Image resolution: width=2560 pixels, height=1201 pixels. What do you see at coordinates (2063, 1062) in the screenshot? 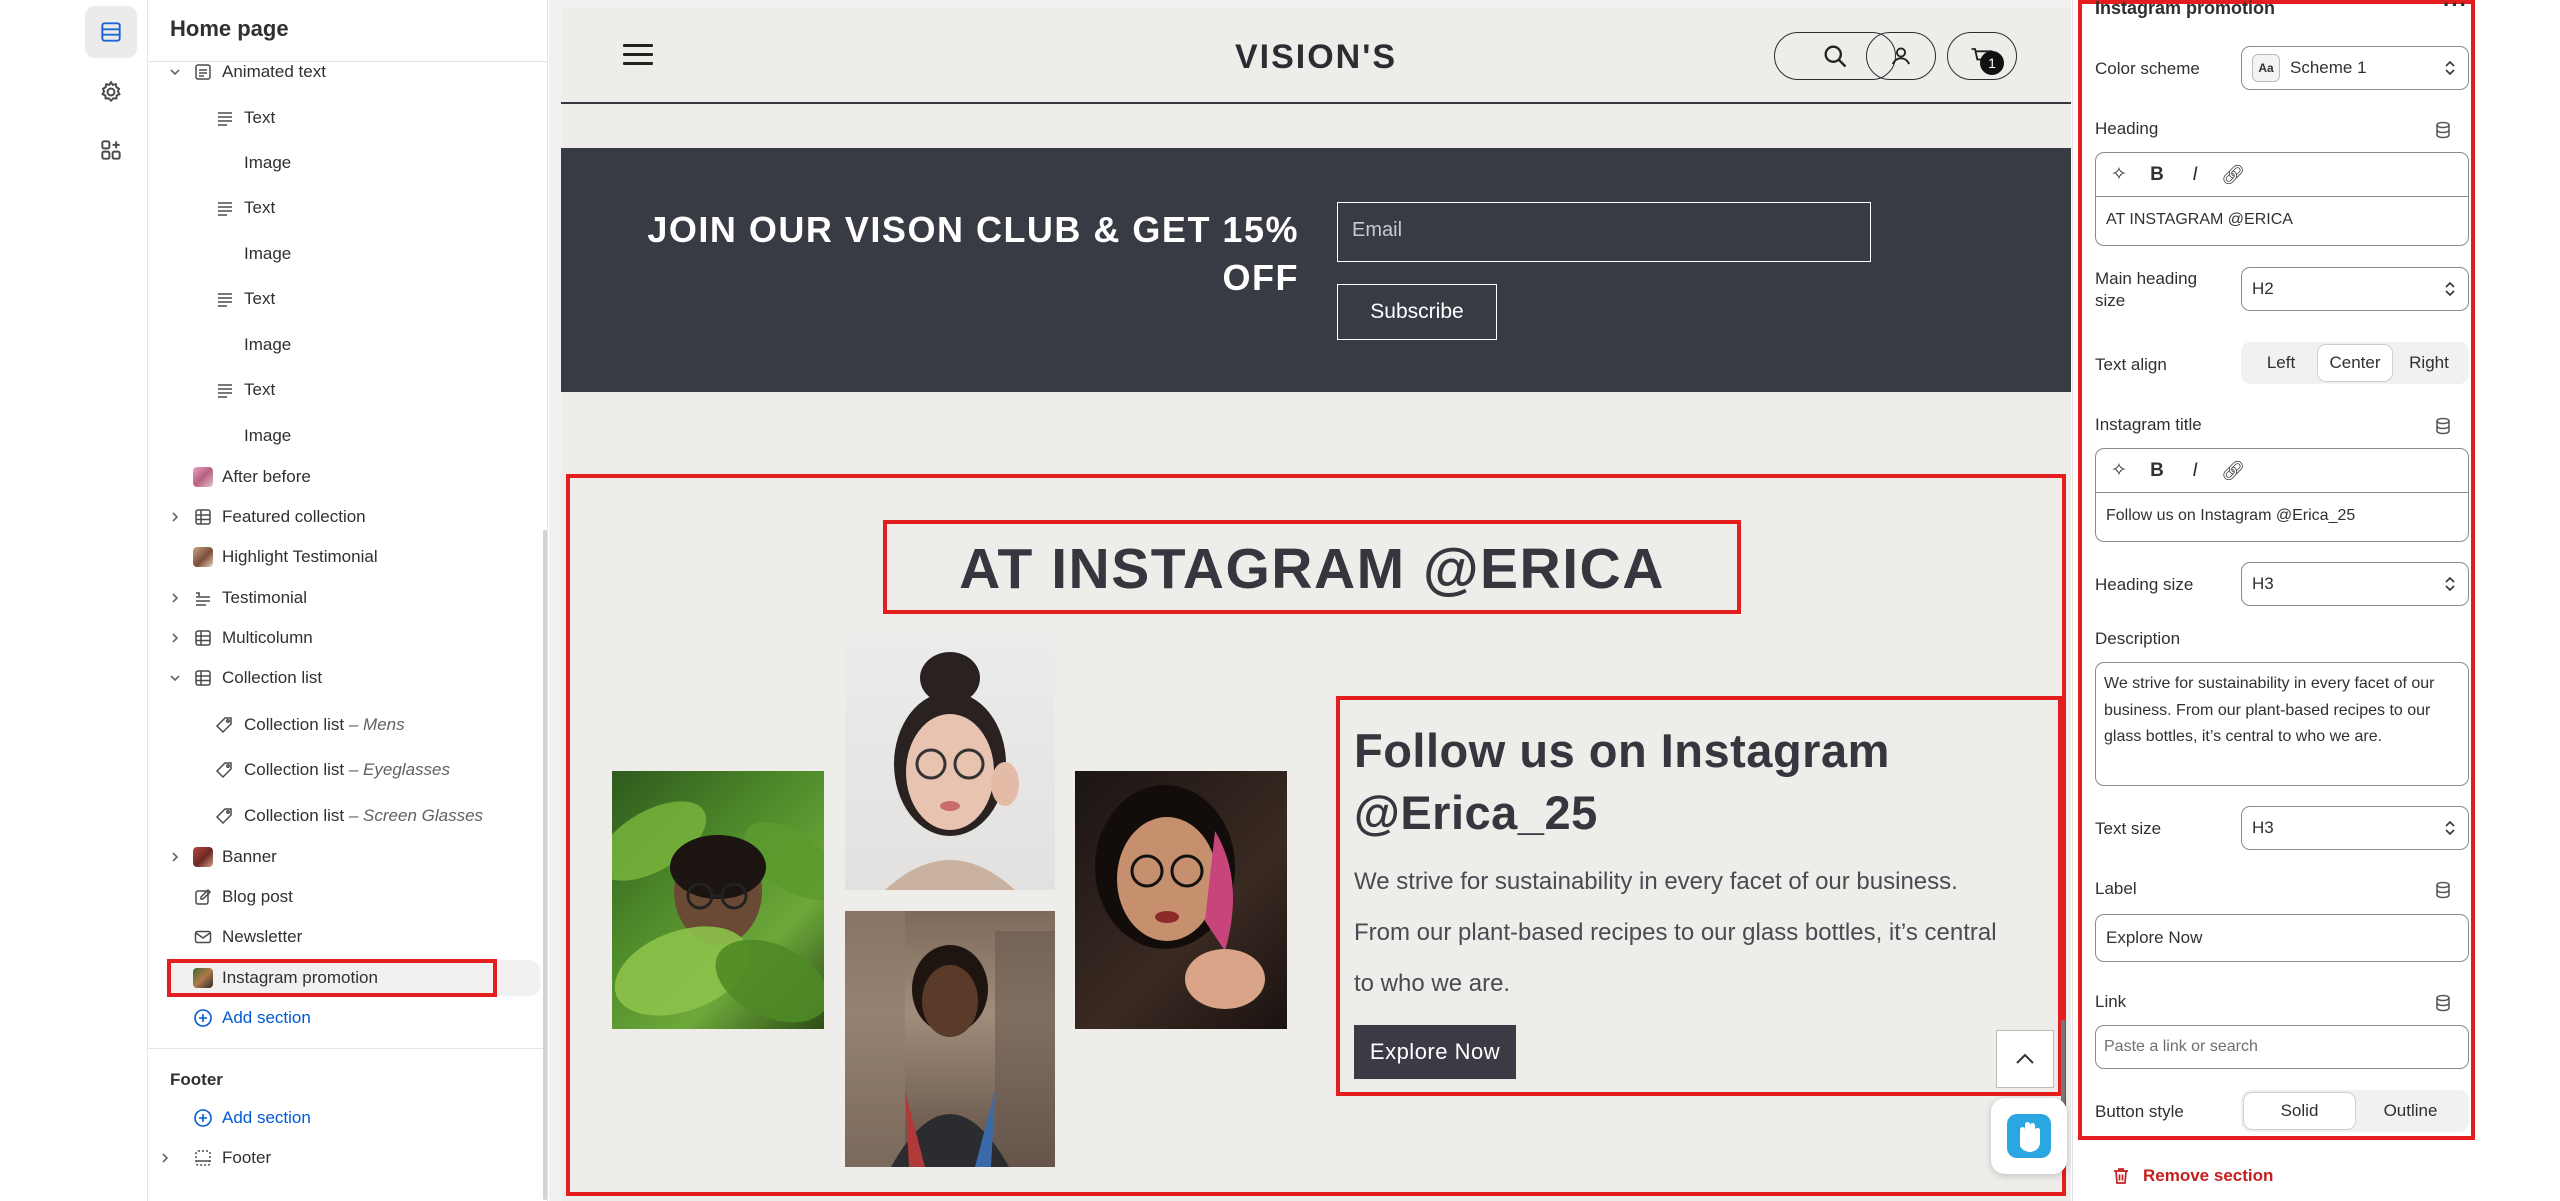
I see `preview-scrollbar` at bounding box center [2063, 1062].